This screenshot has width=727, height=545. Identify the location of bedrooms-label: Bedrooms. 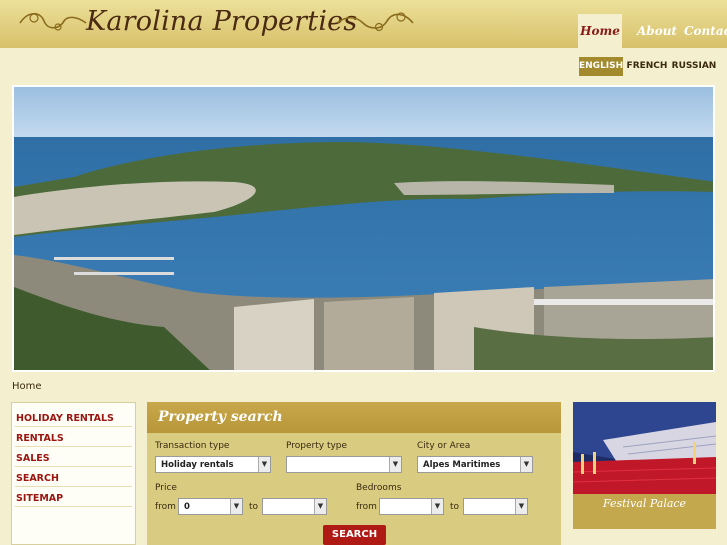
(379, 488).